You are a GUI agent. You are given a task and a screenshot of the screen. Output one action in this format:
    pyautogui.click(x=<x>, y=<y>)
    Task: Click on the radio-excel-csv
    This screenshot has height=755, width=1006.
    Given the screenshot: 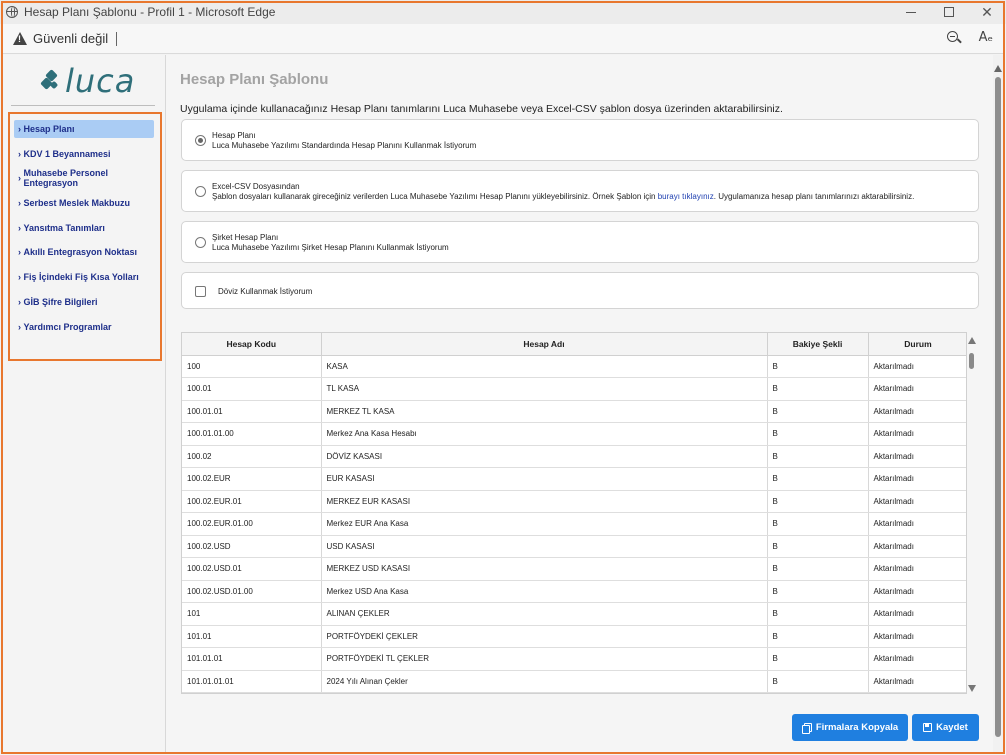 What is the action you would take?
    pyautogui.click(x=200, y=191)
    